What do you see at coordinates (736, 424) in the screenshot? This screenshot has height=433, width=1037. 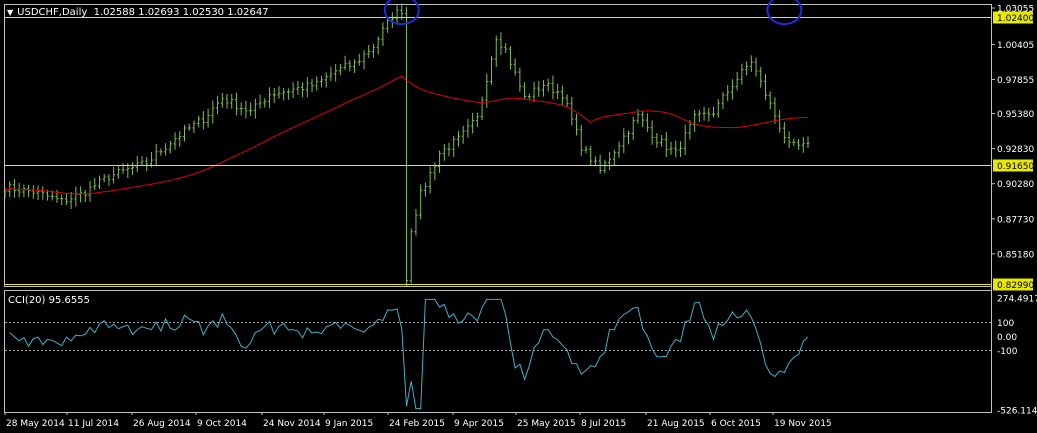 I see `time-tick-label: 6 Oct 2015` at bounding box center [736, 424].